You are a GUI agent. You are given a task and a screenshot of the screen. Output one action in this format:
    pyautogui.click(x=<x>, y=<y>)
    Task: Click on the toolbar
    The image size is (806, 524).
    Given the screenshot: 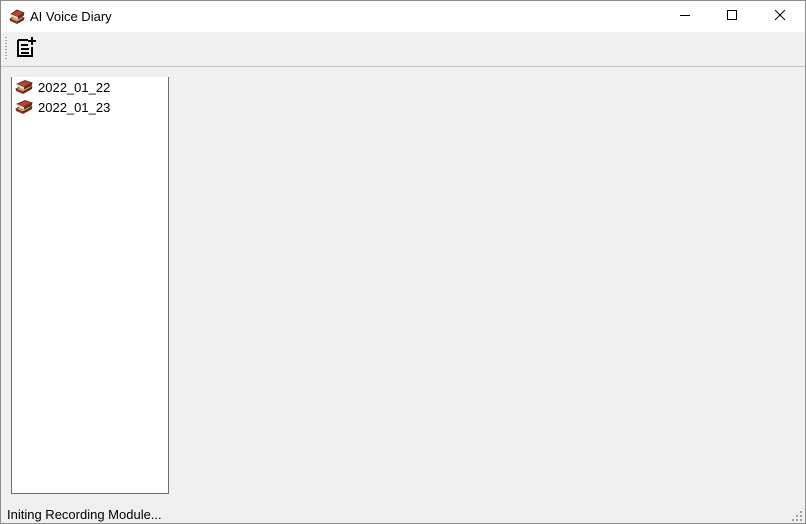 What is the action you would take?
    pyautogui.click(x=403, y=49)
    